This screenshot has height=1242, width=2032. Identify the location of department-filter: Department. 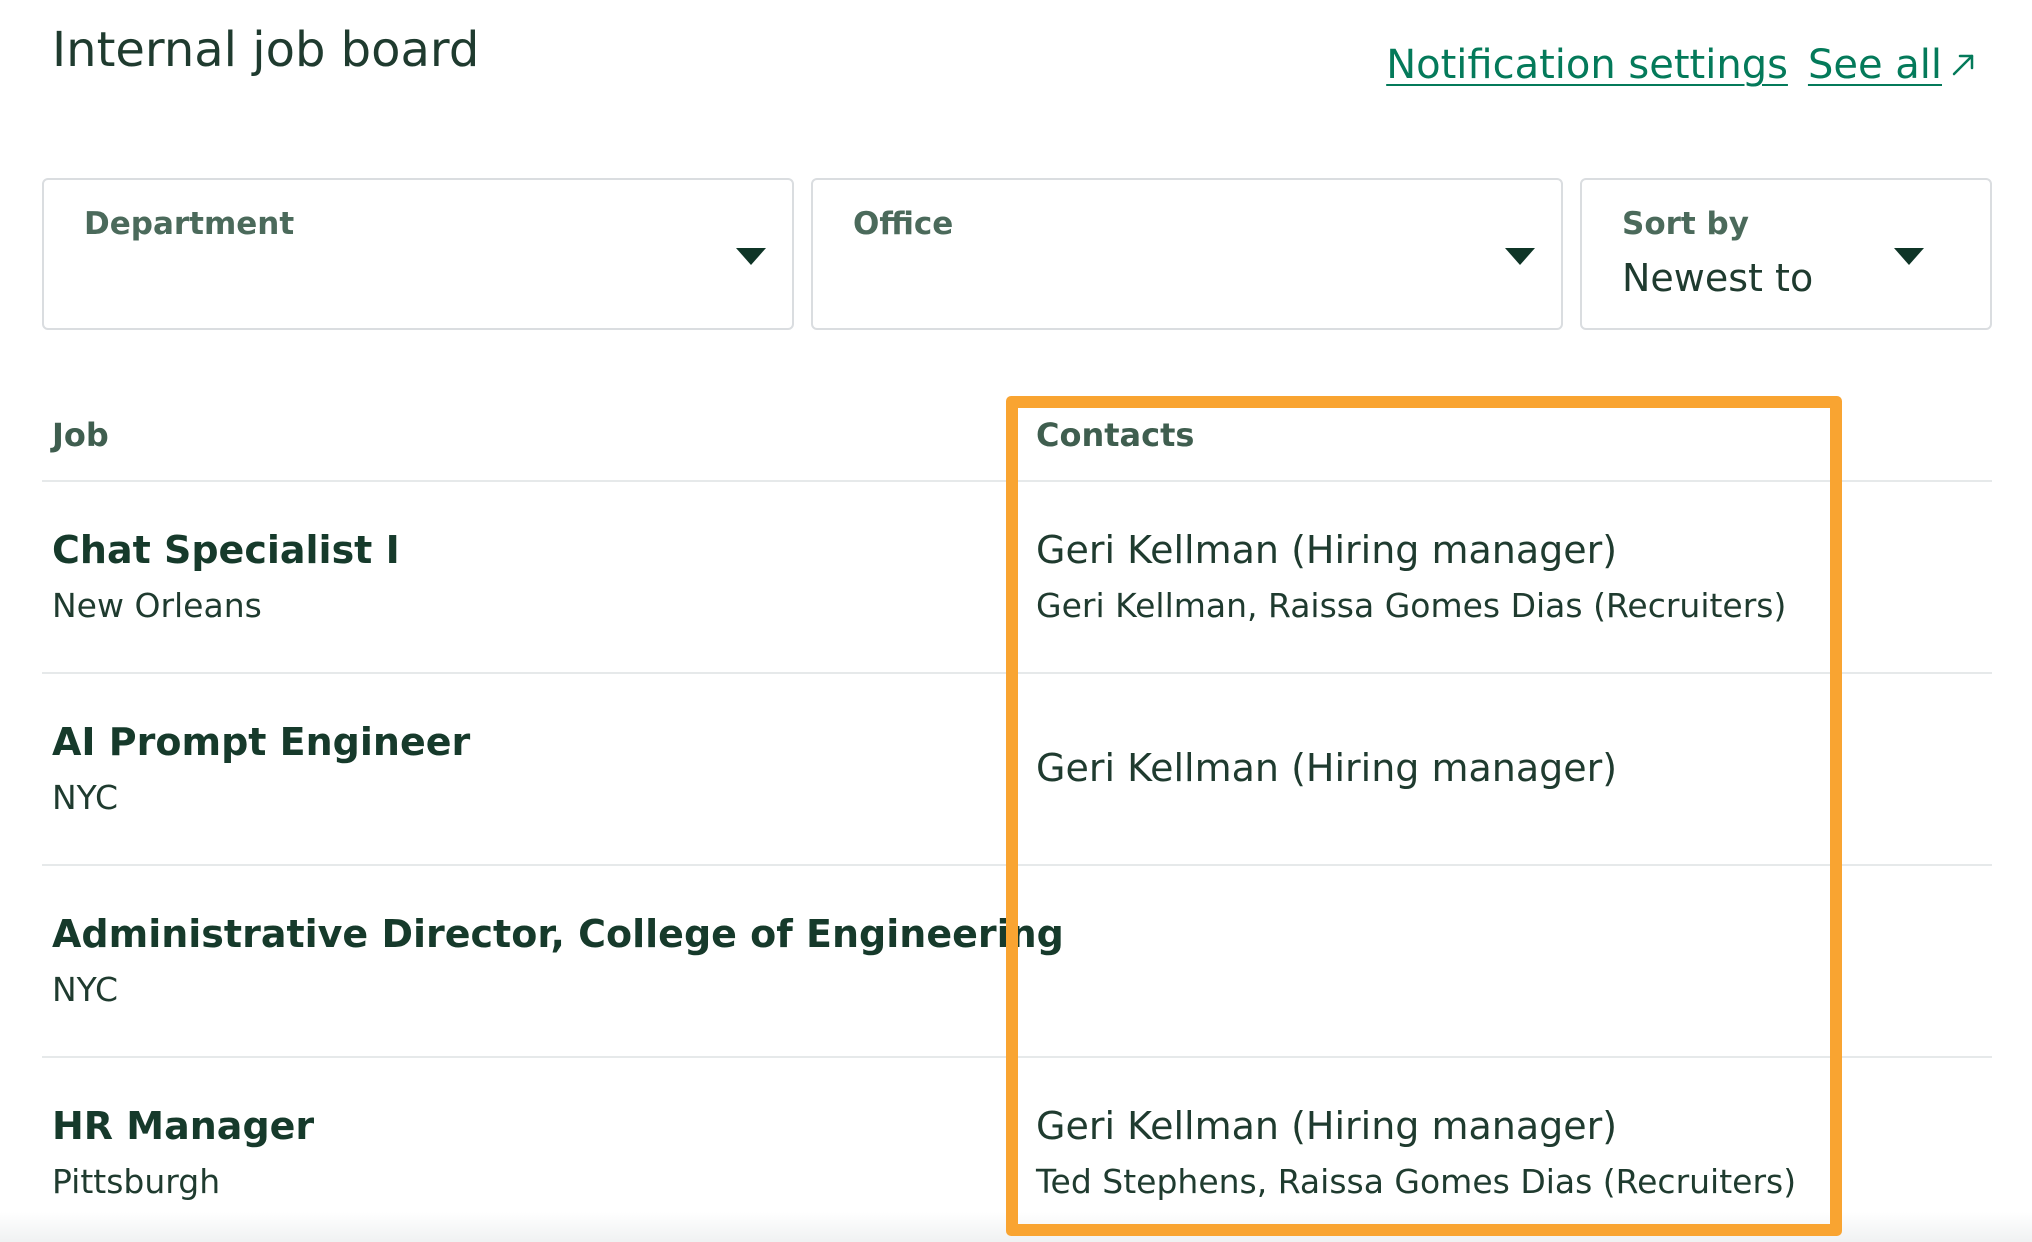
(418, 254).